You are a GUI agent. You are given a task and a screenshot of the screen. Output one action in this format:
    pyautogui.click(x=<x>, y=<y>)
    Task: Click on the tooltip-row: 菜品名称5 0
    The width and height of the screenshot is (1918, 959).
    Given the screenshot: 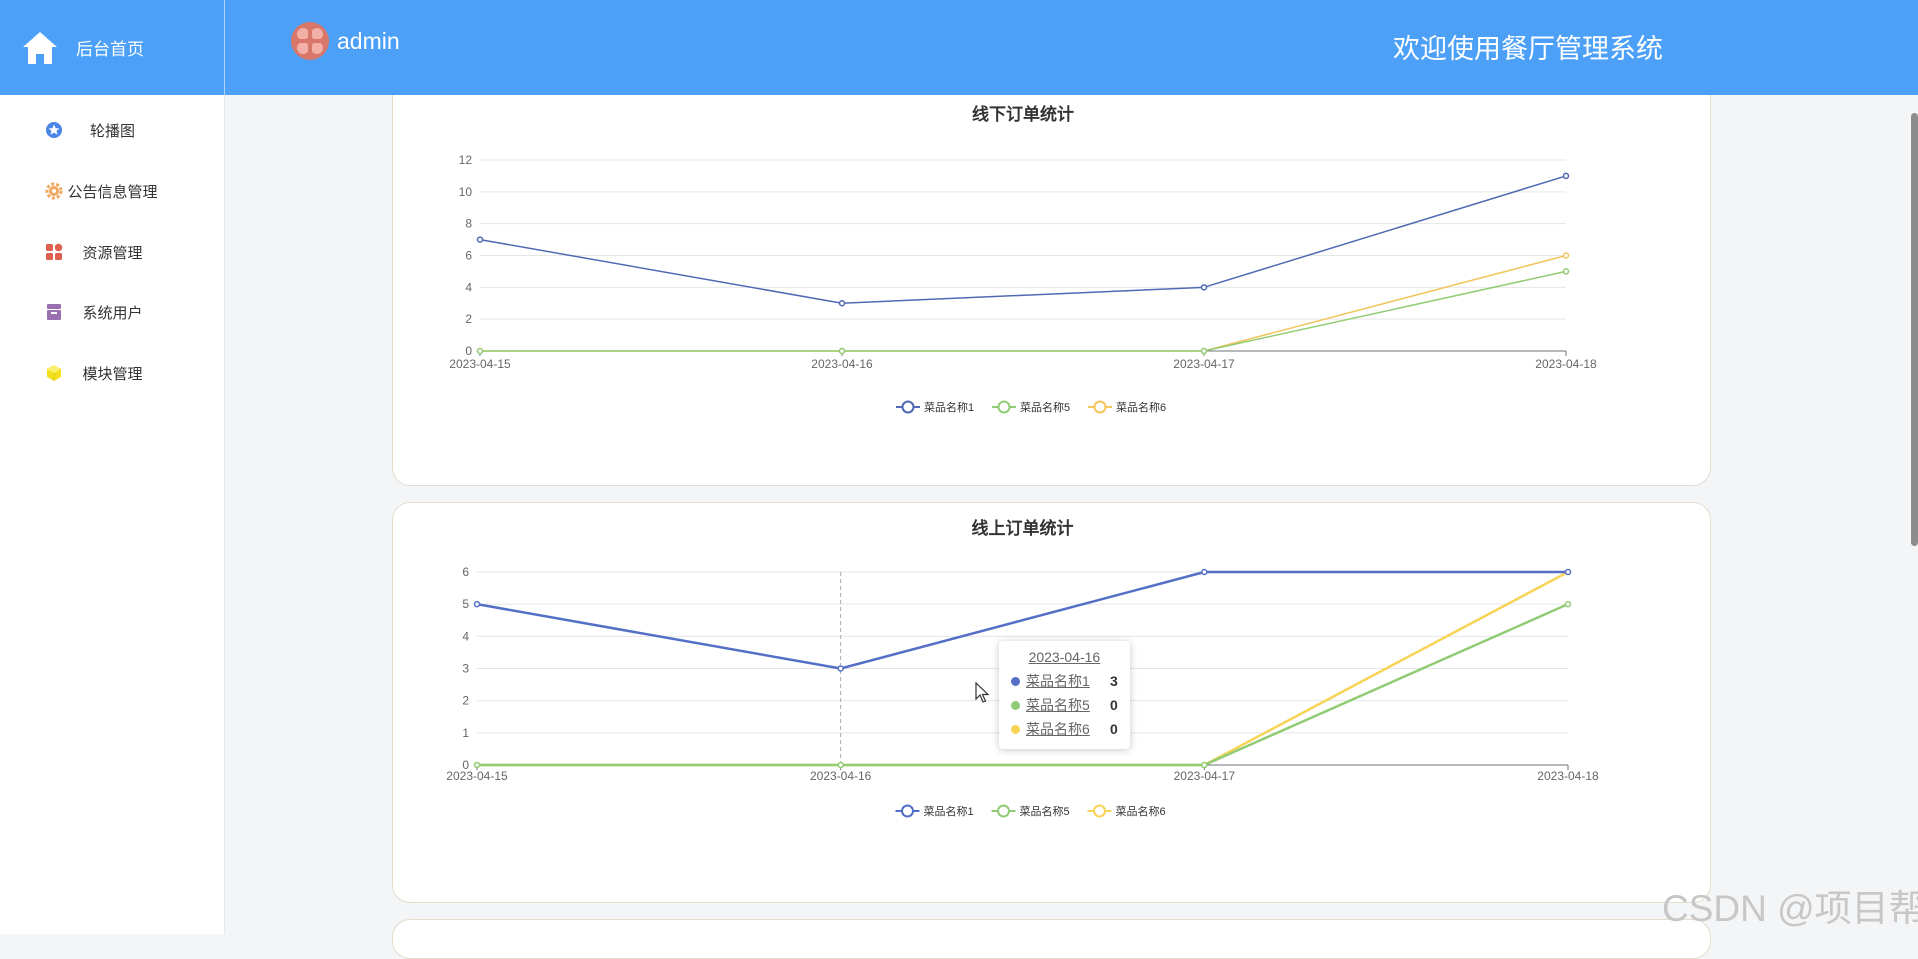 What is the action you would take?
    pyautogui.click(x=1064, y=705)
    